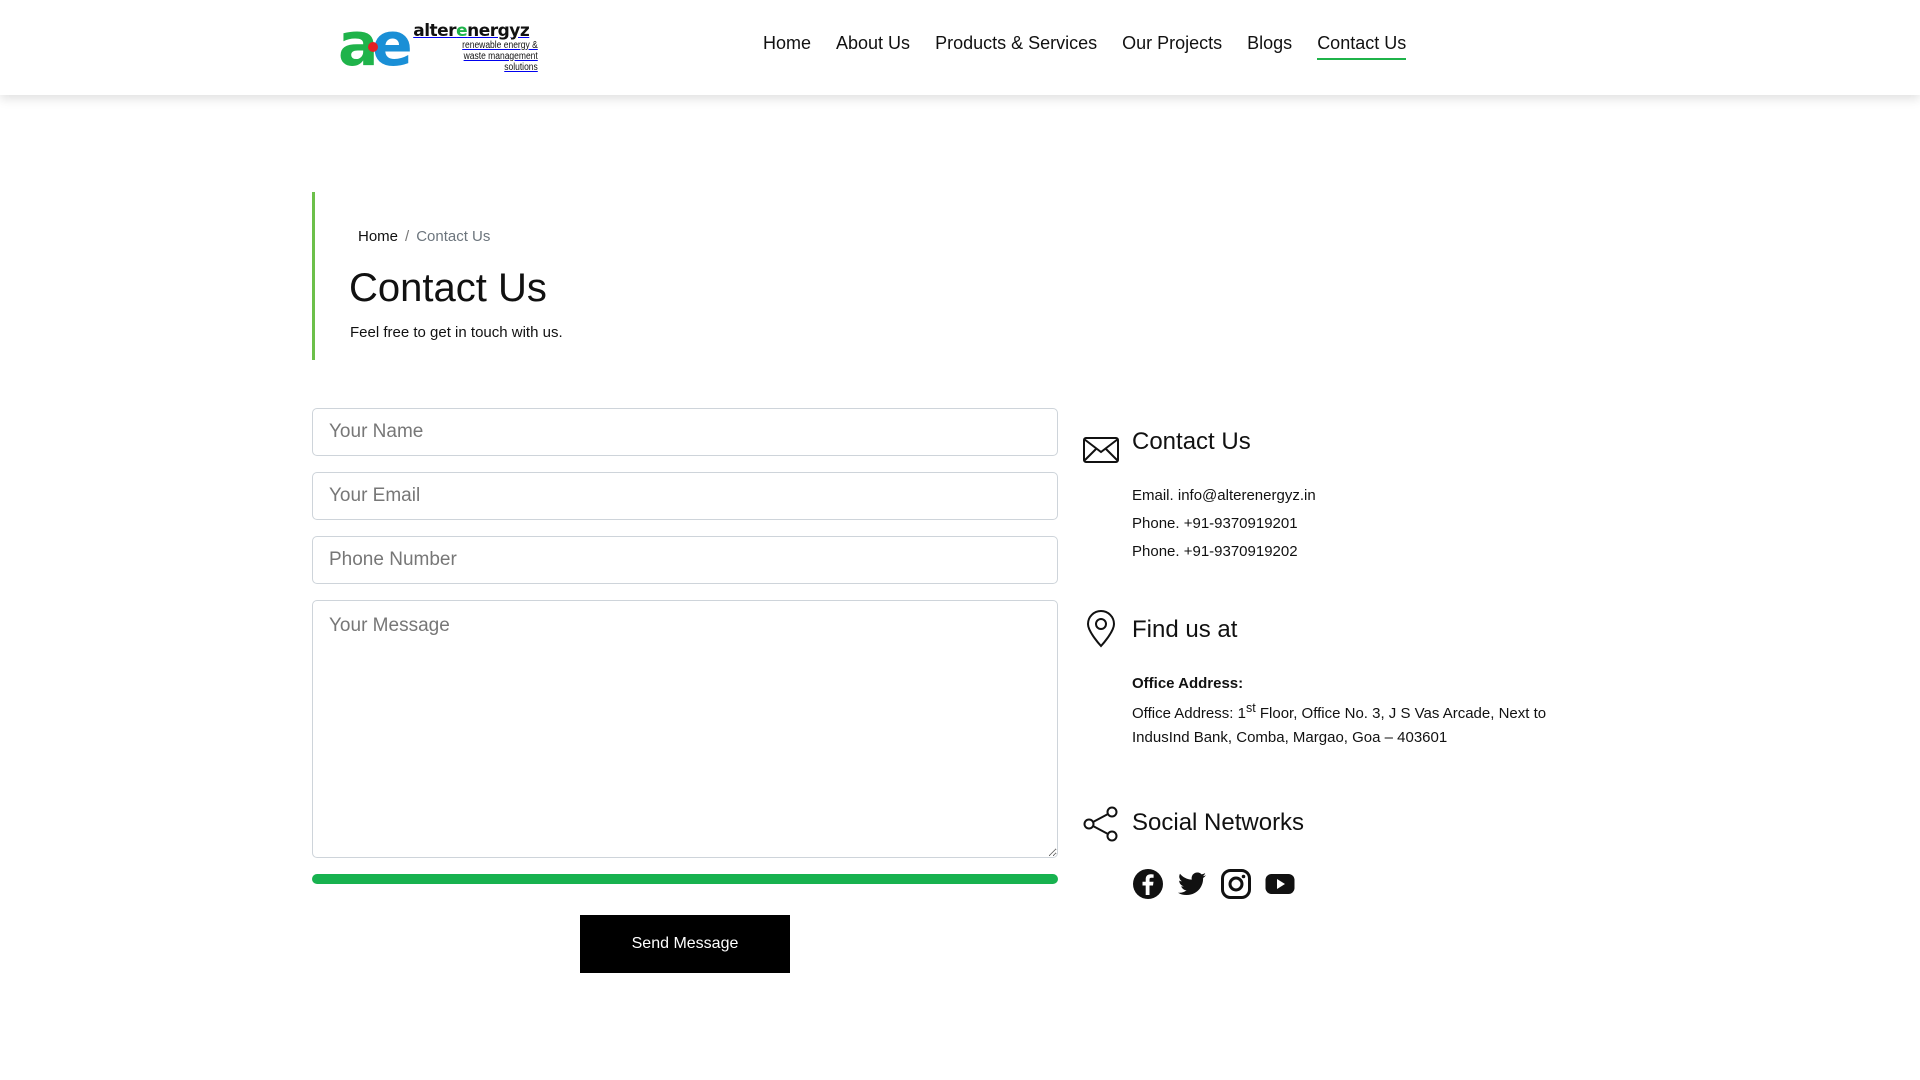 This screenshot has height=1080, width=1920. Describe the element at coordinates (685, 432) in the screenshot. I see `name-input` at that location.